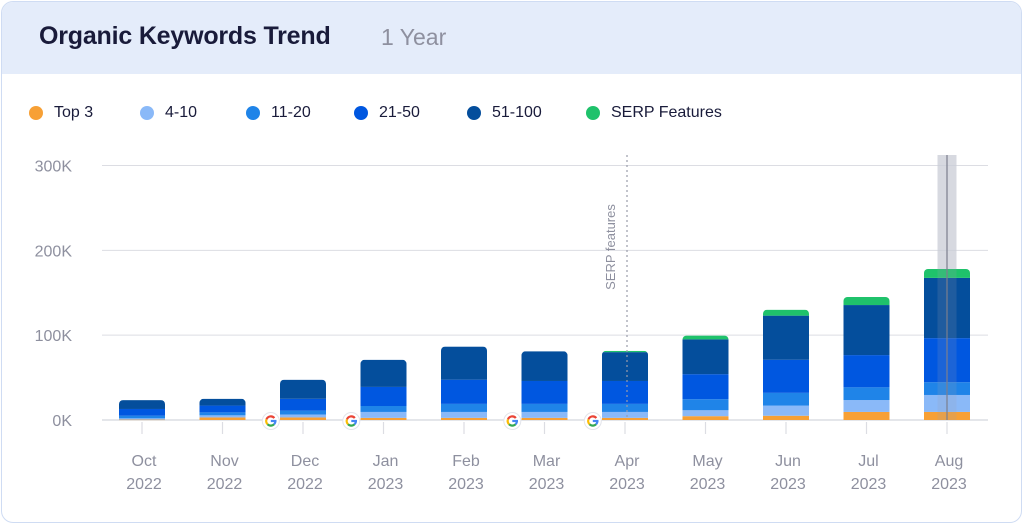 The image size is (1024, 525). I want to click on bar-stack-dec-2022, so click(303, 399).